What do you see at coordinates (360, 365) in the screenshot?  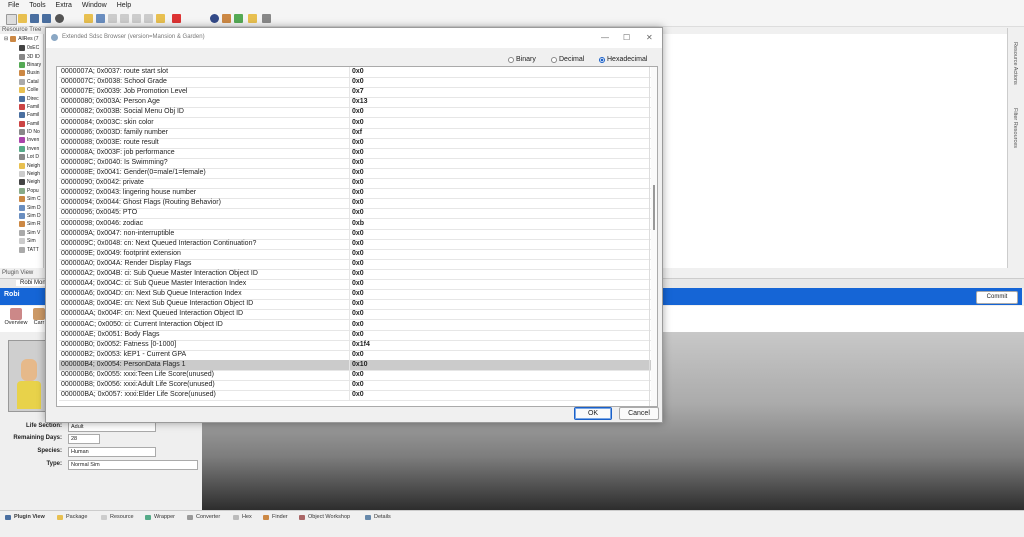 I see `field-value: 0x10` at bounding box center [360, 365].